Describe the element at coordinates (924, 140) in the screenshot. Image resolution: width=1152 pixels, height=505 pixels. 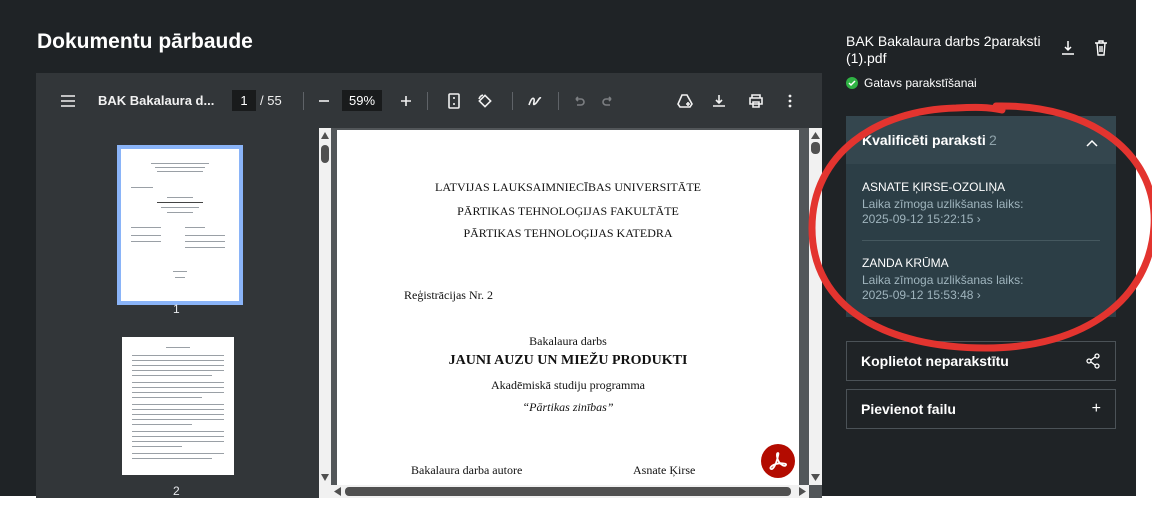
I see `signatures-title: Kvalificēti paraksti` at that location.